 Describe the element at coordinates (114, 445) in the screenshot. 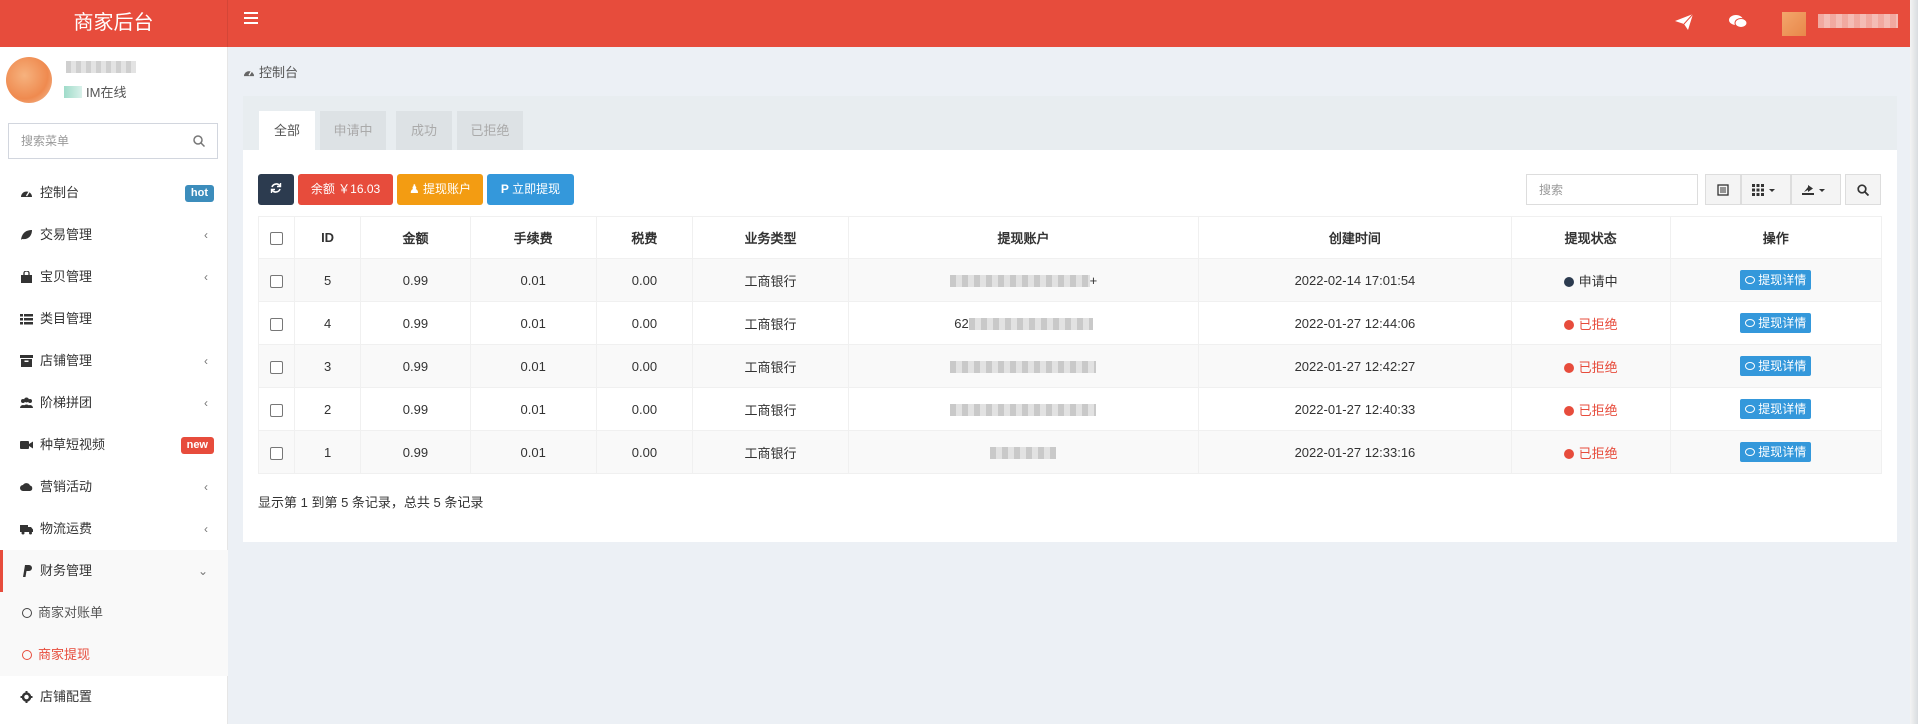

I see `sidebar-item-short-video: 种草短视频 new` at that location.